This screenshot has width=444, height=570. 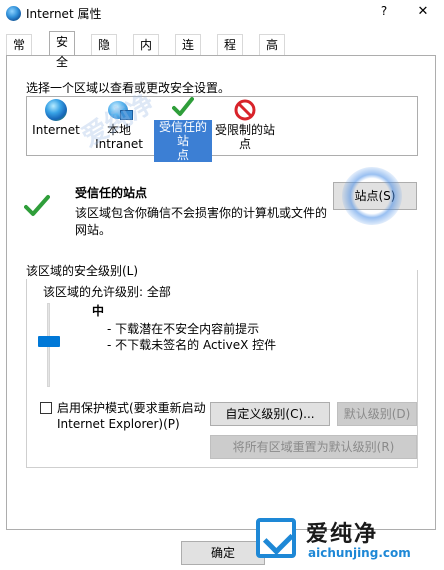 What do you see at coordinates (183, 141) in the screenshot?
I see `zone-label: 受信任的站 点` at bounding box center [183, 141].